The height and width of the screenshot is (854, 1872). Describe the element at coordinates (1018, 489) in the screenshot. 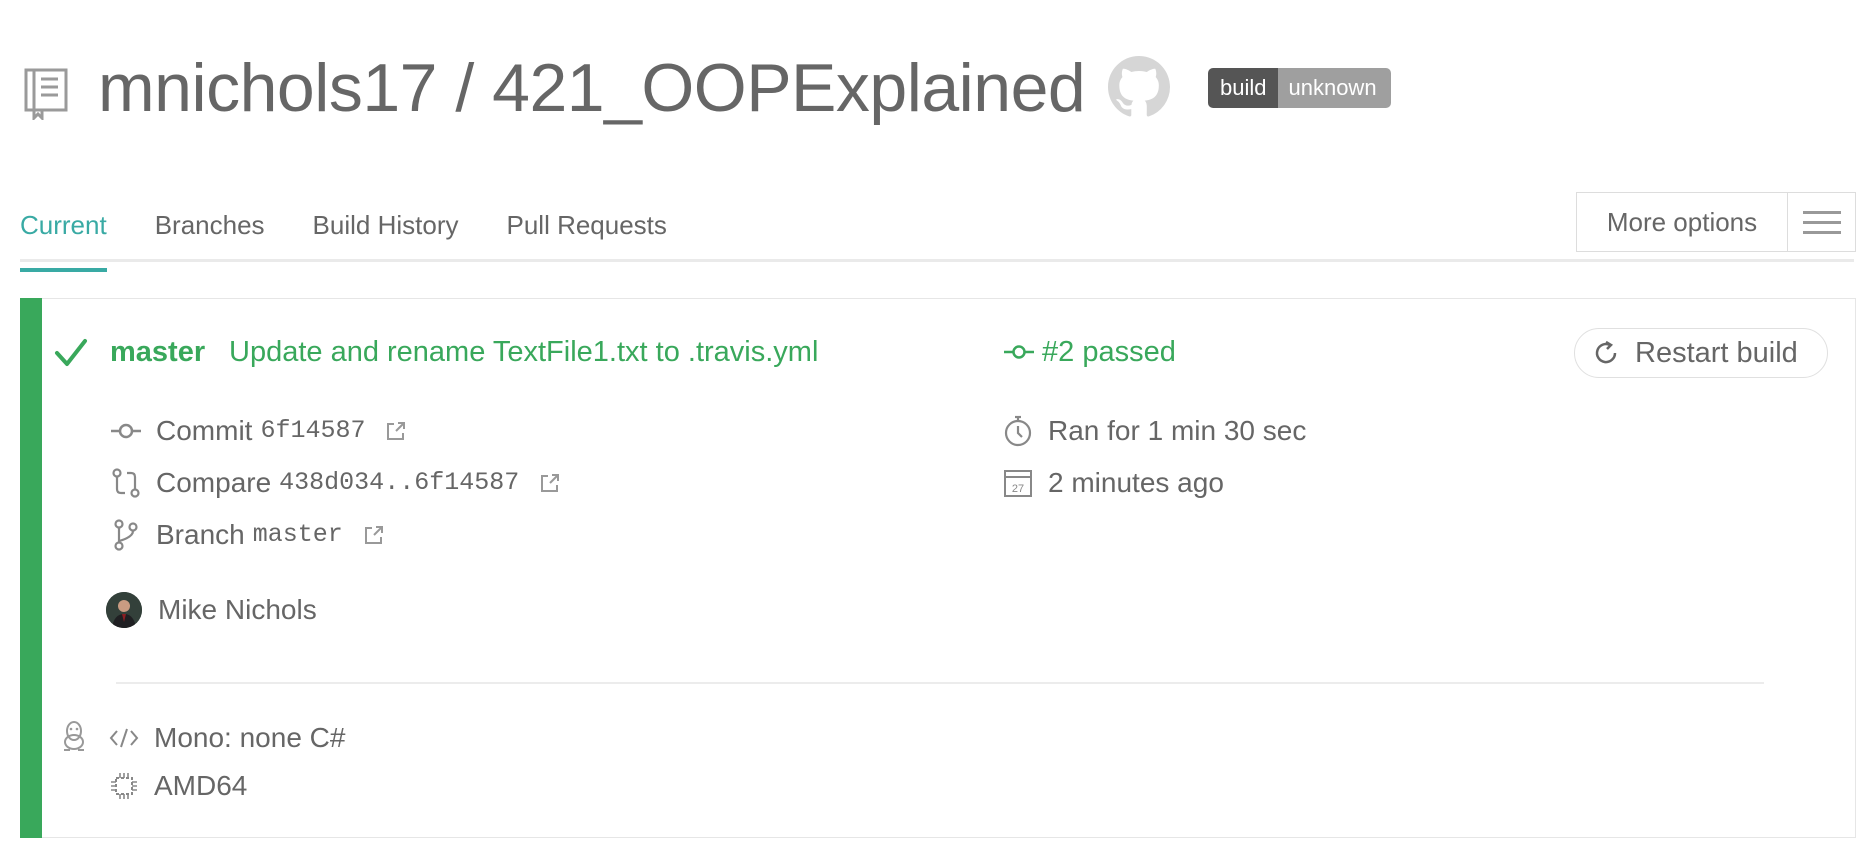

I see `calendar-day: 27` at that location.